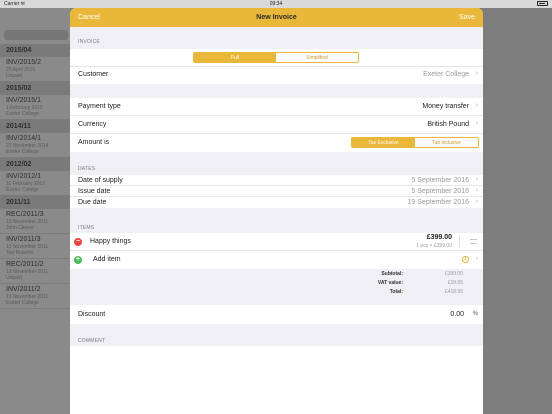 This screenshot has width=552, height=414. Describe the element at coordinates (107, 259) in the screenshot. I see `add-item-label: Add item` at that location.